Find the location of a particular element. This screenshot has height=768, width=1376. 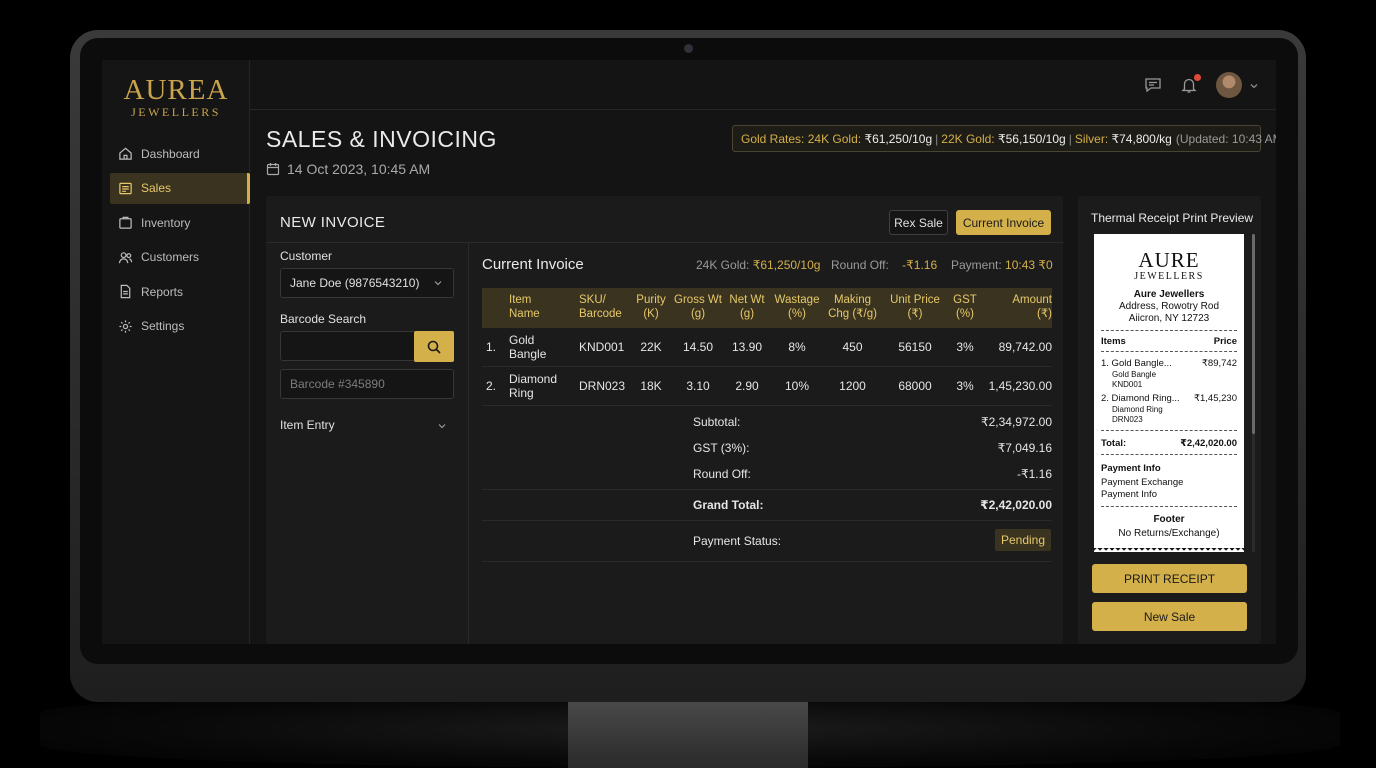

column-header: Gross Wt (g) is located at coordinates (698, 307).